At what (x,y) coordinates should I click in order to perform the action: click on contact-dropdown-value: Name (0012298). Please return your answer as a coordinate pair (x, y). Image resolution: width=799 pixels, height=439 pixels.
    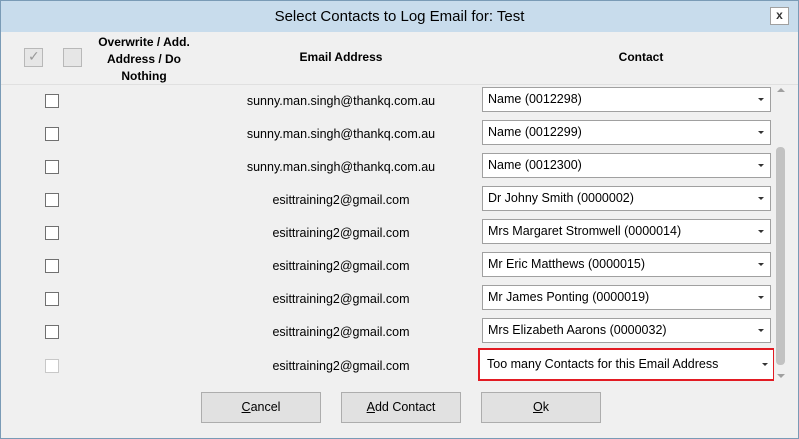
    Looking at the image, I should click on (535, 99).